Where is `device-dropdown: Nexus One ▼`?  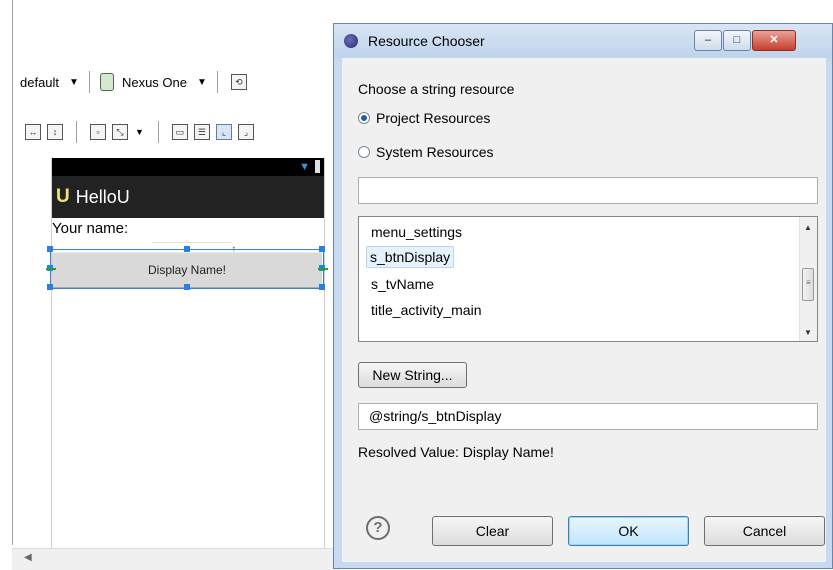
device-dropdown: Nexus One ▼ is located at coordinates (153, 82).